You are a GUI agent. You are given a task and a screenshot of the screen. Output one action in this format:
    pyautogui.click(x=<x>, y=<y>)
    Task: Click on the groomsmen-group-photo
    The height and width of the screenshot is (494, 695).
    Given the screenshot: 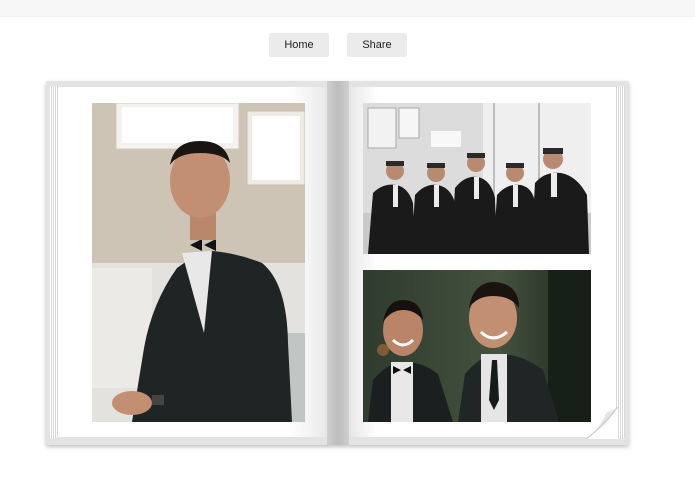 What is the action you would take?
    pyautogui.click(x=477, y=178)
    